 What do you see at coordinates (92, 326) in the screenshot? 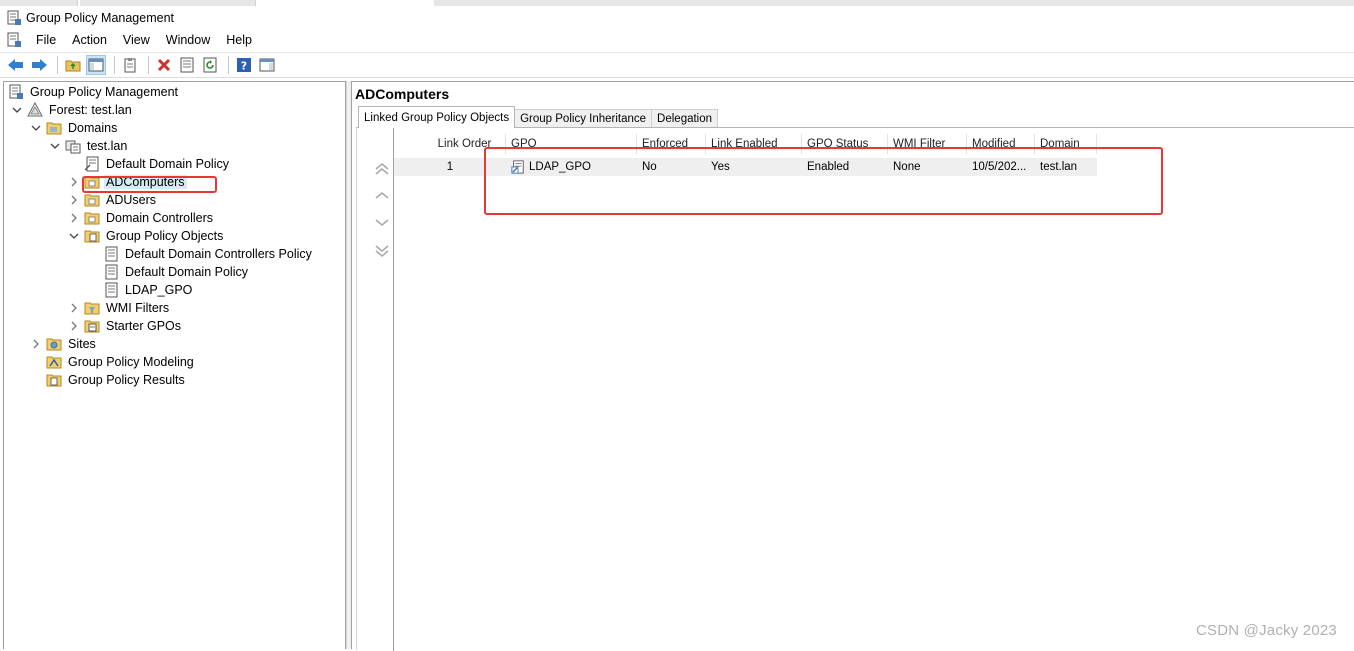
I see `starter-folder-icon` at bounding box center [92, 326].